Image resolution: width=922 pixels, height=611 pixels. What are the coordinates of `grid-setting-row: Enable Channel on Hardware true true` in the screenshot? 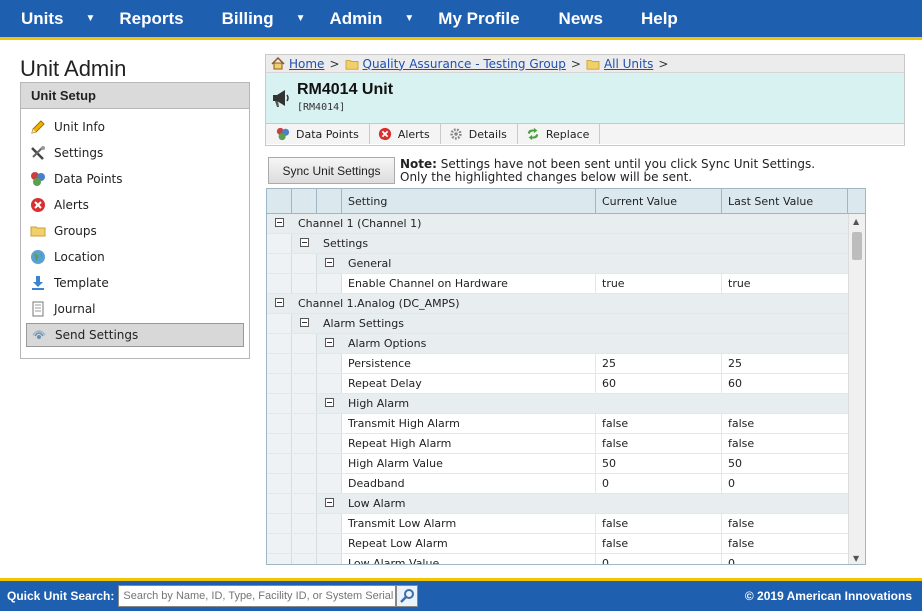 It's located at (558, 284).